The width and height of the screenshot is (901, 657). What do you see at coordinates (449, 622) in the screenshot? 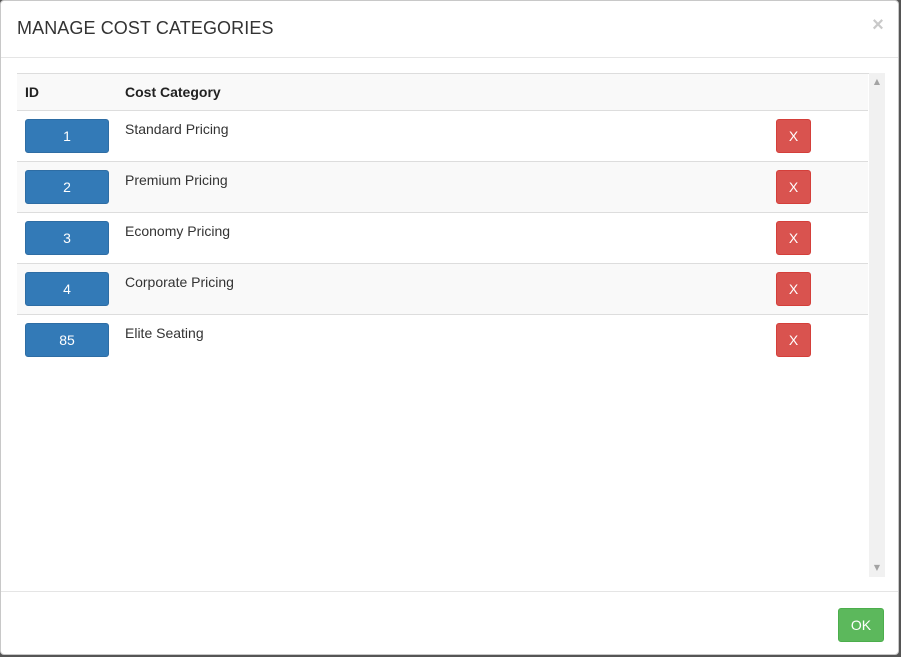
I see `modal-footer: OK` at bounding box center [449, 622].